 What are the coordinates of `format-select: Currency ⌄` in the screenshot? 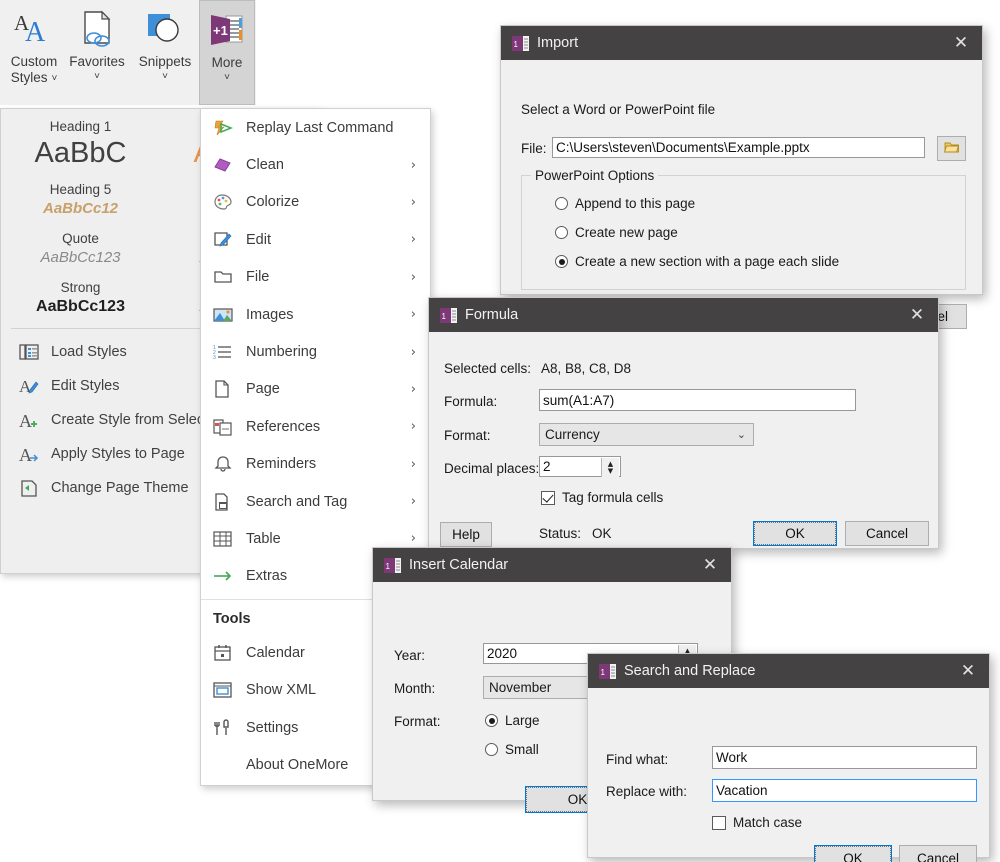 It's located at (646, 434).